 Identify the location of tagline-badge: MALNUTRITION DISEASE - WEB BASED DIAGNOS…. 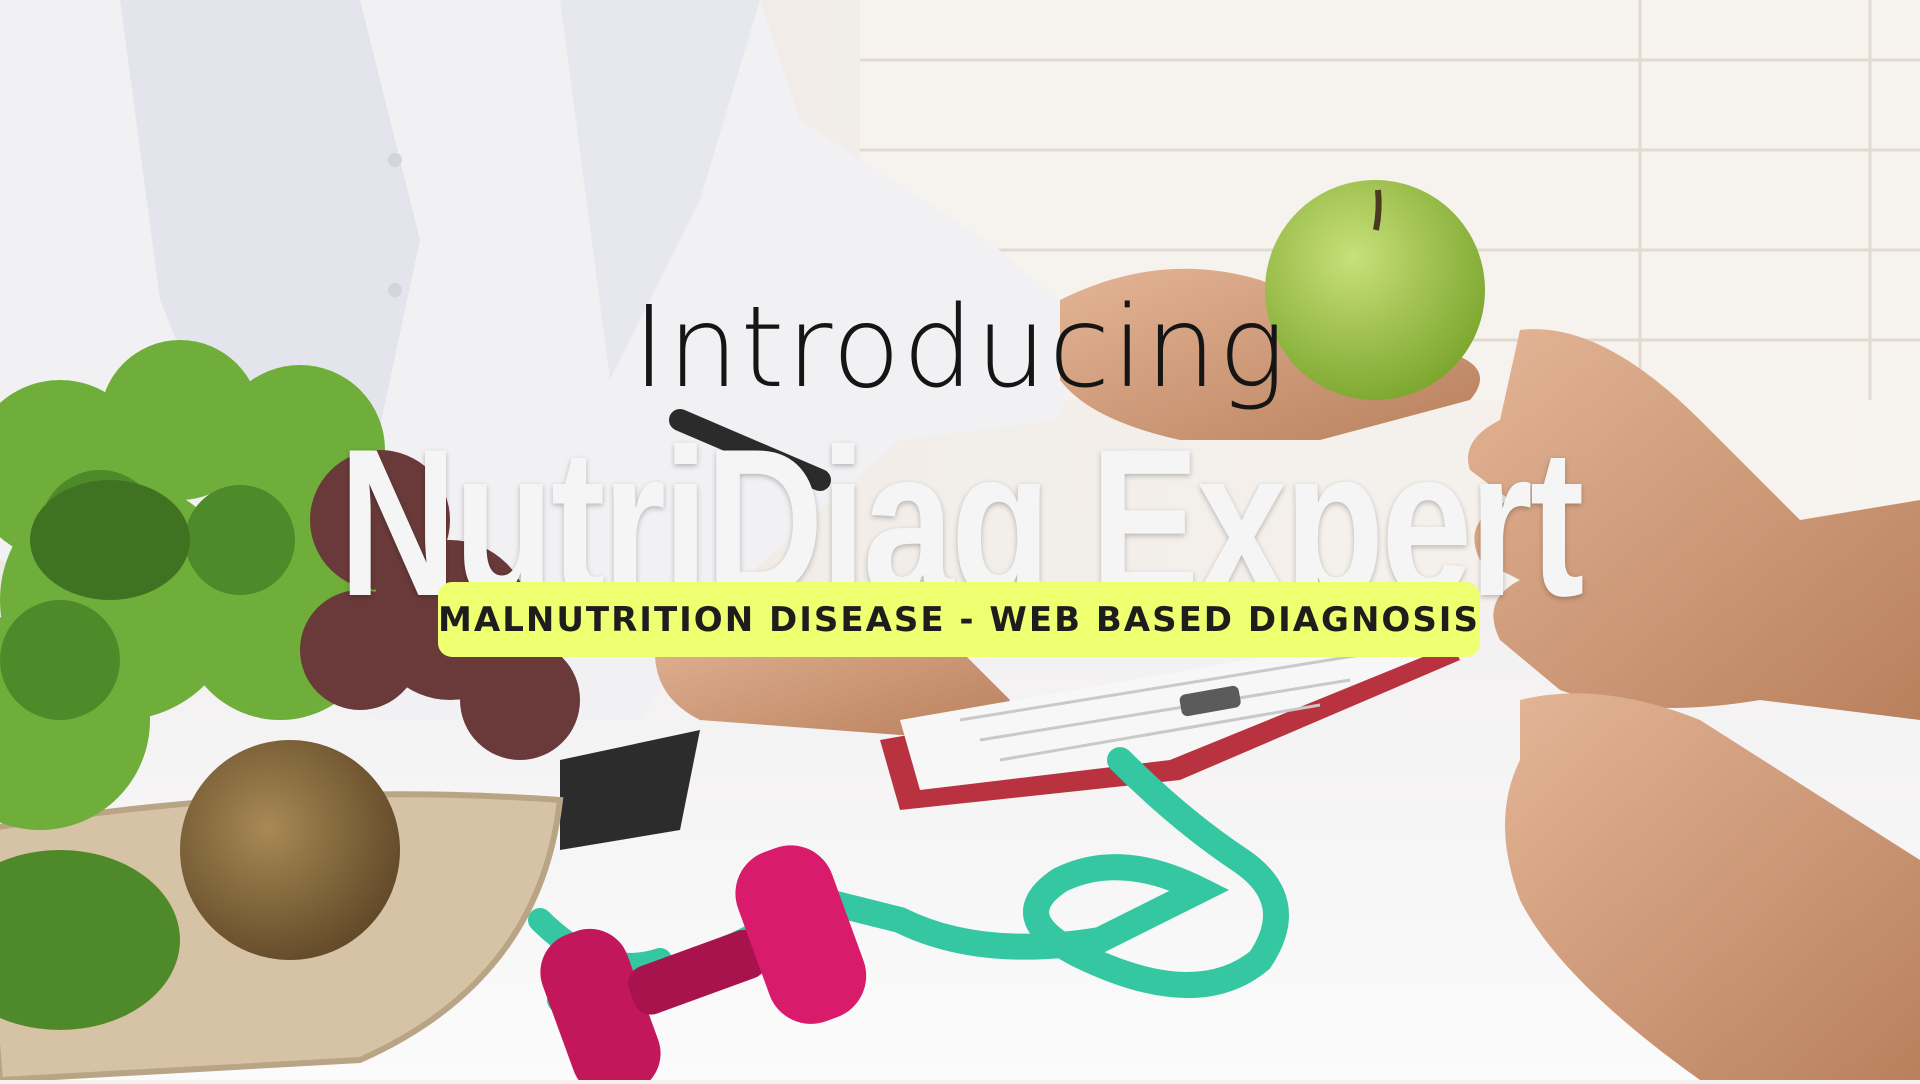
(959, 619).